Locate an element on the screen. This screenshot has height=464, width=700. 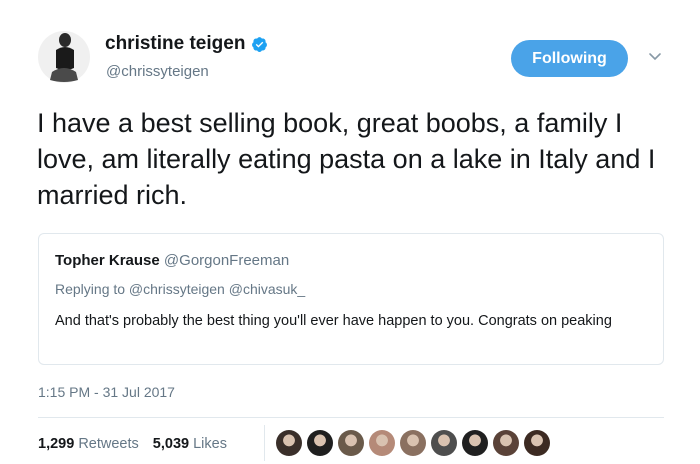
divider is located at coordinates (351, 417).